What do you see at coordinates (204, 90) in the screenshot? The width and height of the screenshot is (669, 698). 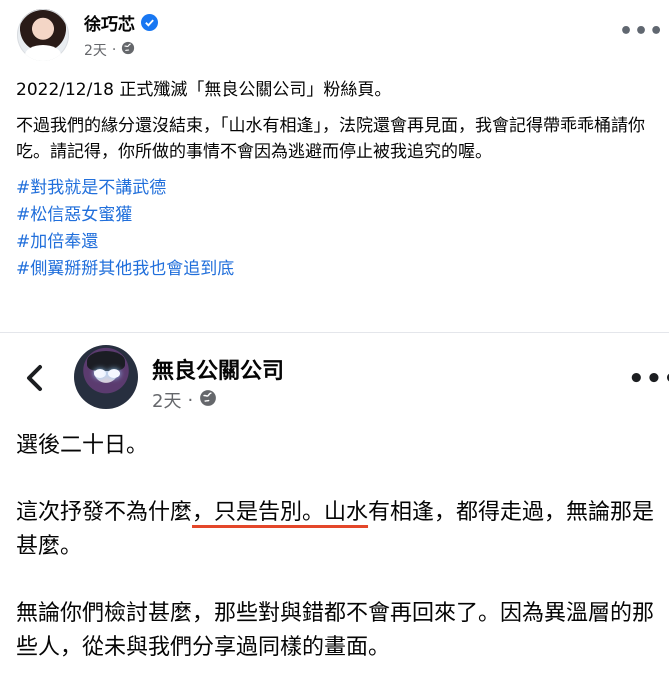 I see `post-paragraph: 2022/12/18 正式殲滅「無良公關公司」粉絲頁。` at bounding box center [204, 90].